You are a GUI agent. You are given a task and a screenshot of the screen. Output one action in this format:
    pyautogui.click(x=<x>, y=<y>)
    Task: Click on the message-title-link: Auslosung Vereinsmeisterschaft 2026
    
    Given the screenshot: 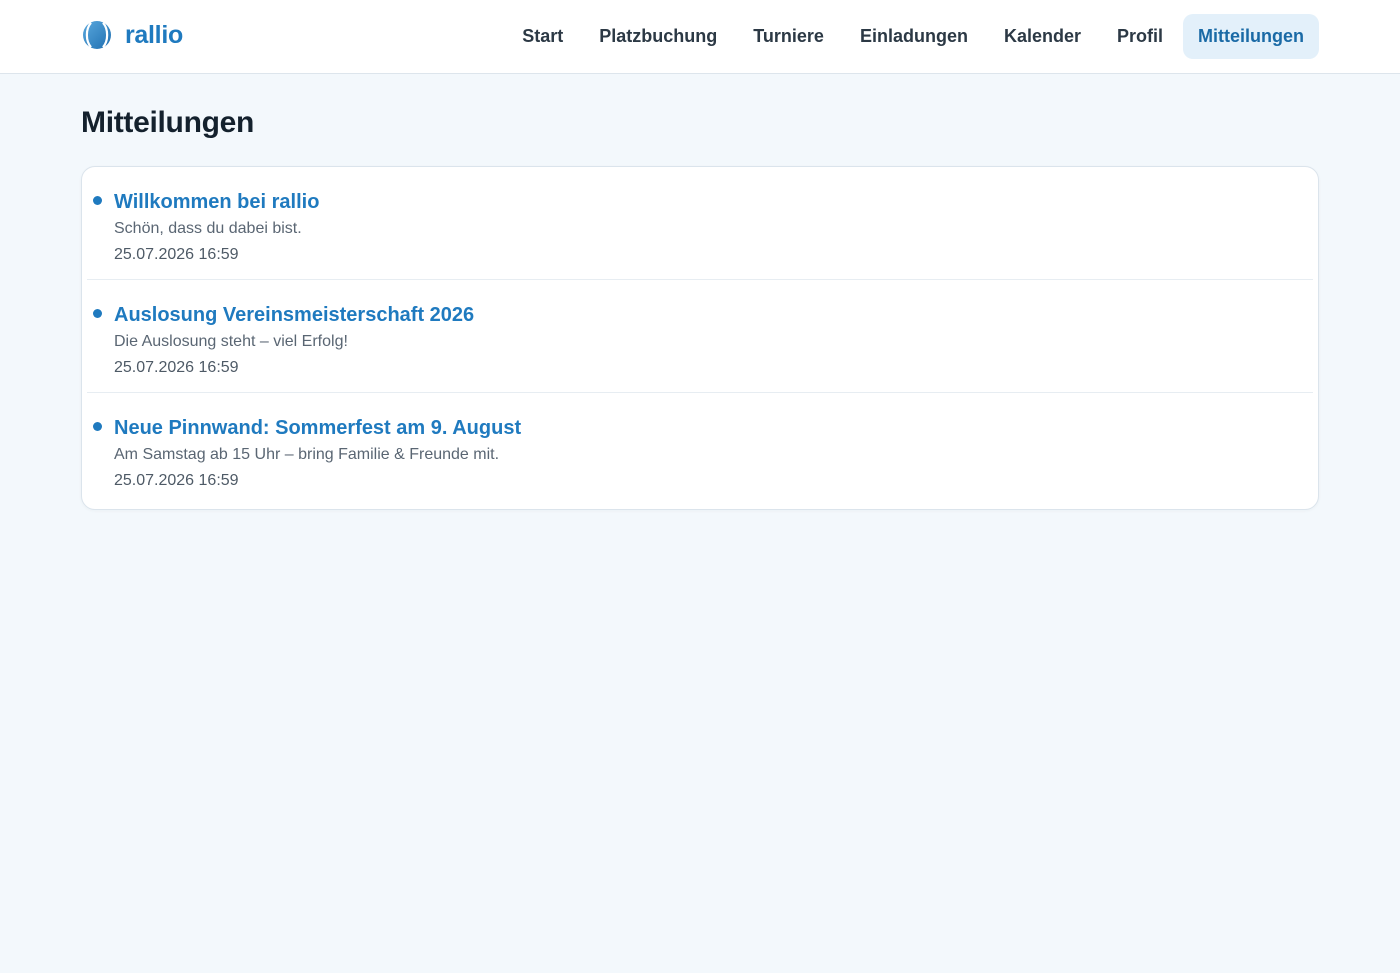 What is the action you would take?
    pyautogui.click(x=294, y=315)
    